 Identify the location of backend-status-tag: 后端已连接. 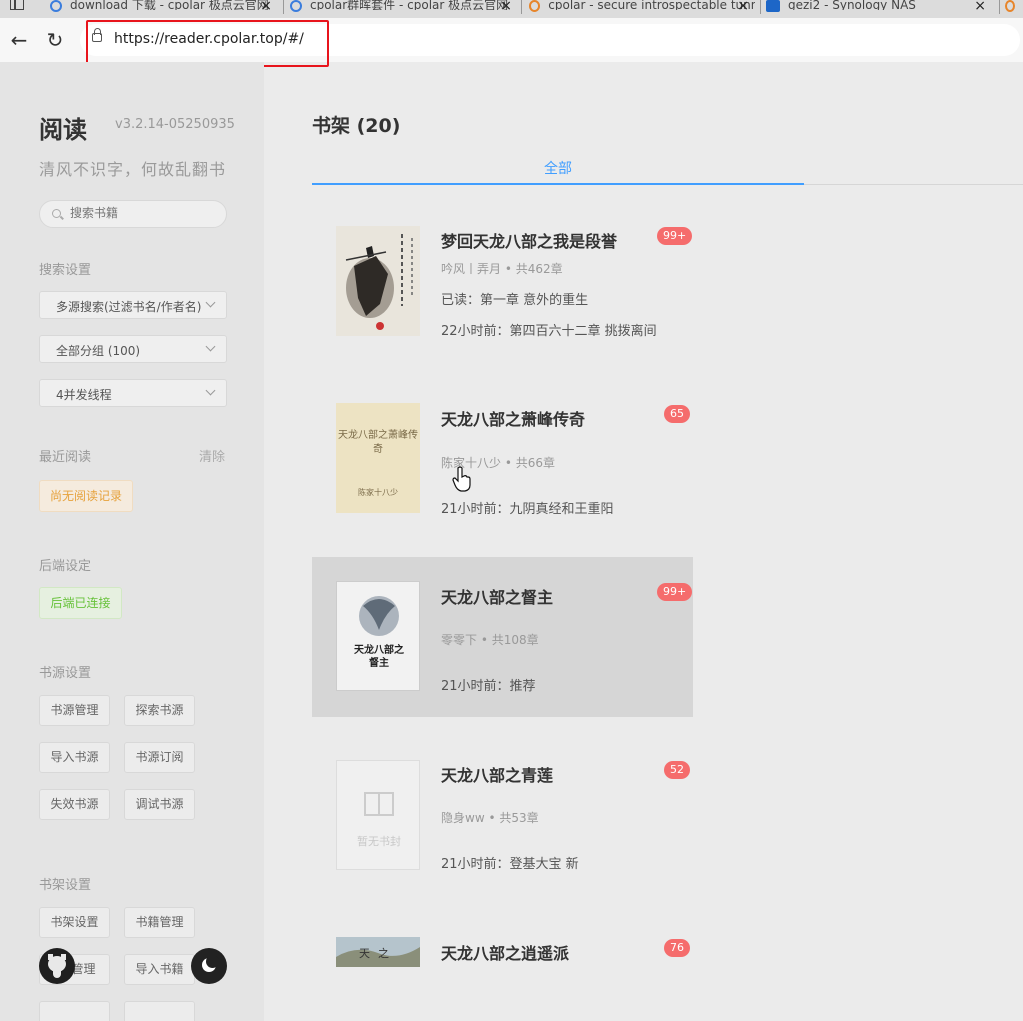
(80, 603).